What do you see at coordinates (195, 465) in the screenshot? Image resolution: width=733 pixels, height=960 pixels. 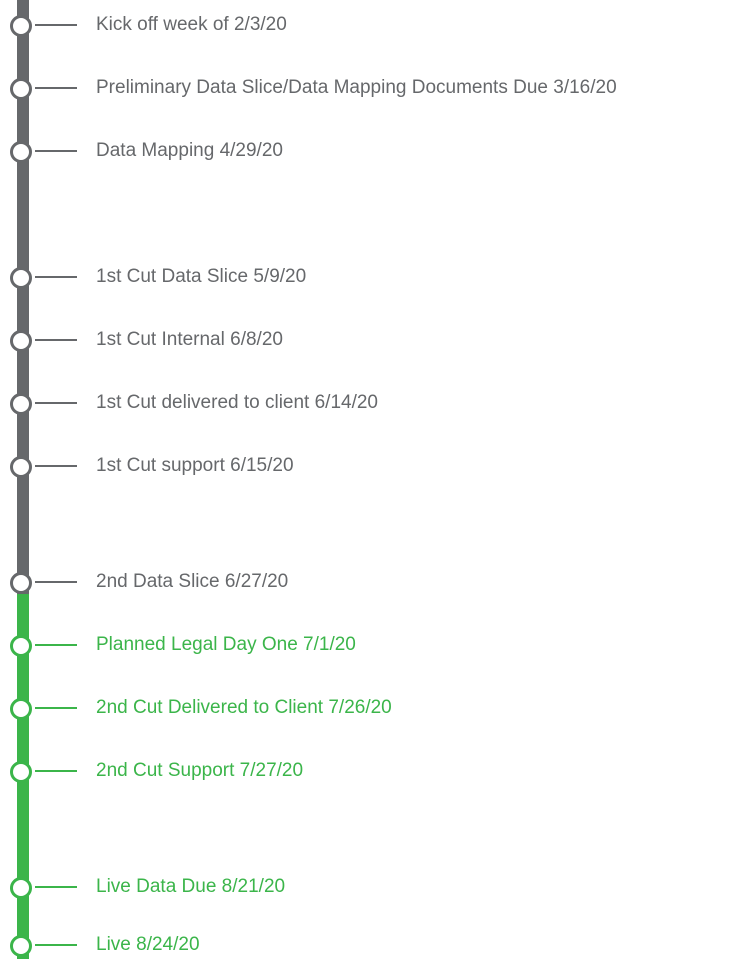 I see `milestone-label: 1st Cut support 6/15/20` at bounding box center [195, 465].